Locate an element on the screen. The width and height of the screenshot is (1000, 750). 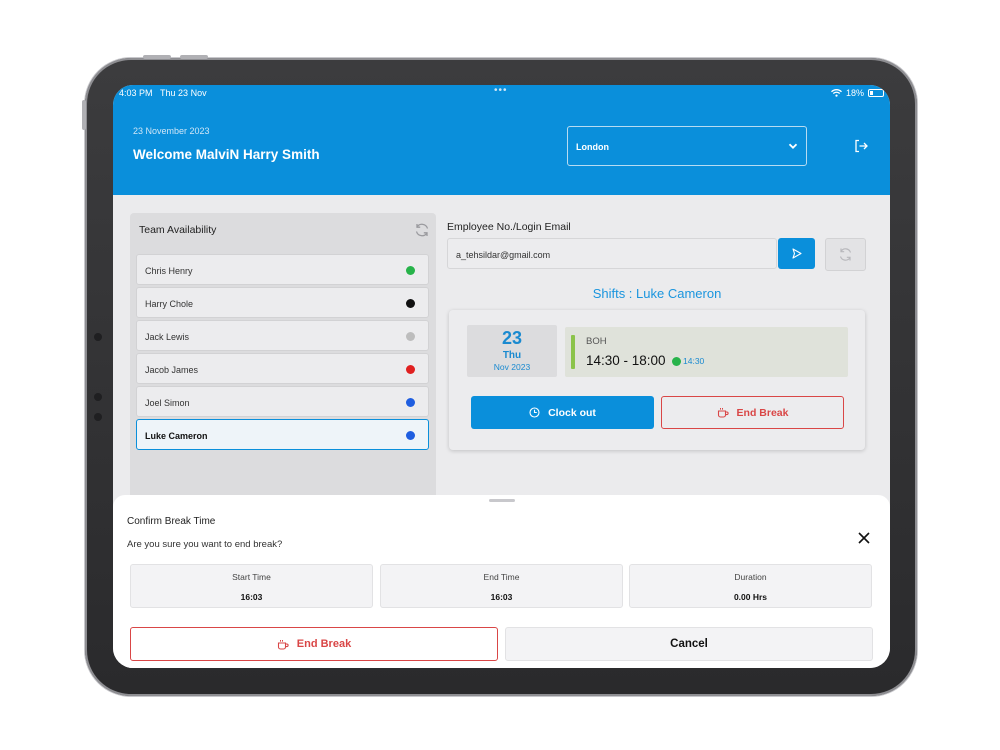
chevron-down-icon is located at coordinates (793, 146).